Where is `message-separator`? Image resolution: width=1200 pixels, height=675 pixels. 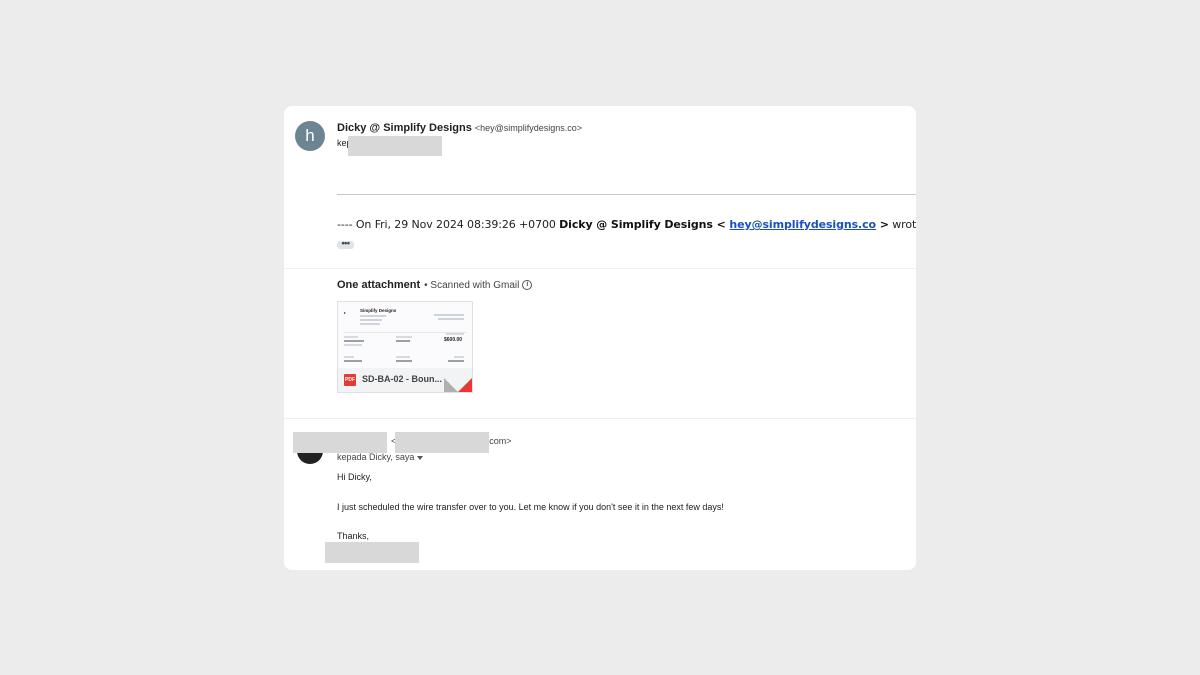 message-separator is located at coordinates (600, 418).